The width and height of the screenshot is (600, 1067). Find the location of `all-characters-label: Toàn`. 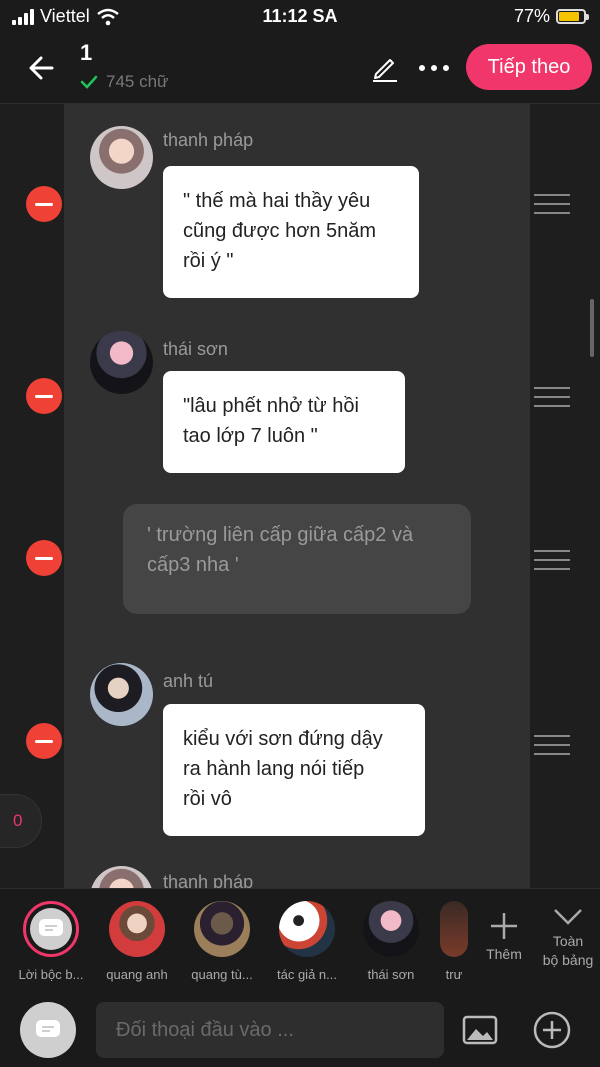

all-characters-label: Toàn is located at coordinates (568, 941).